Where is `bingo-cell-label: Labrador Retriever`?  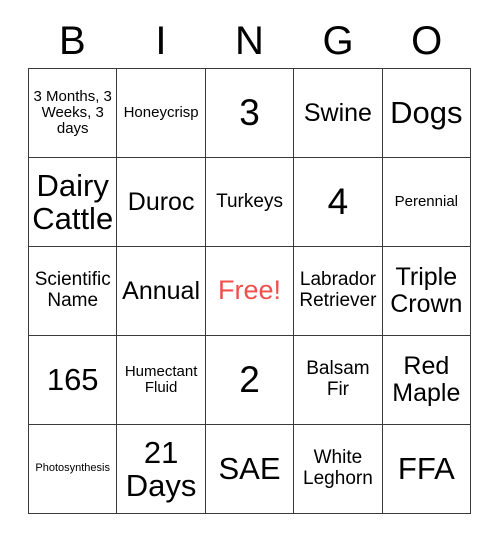
bingo-cell-label: Labrador Retriever is located at coordinates (338, 290).